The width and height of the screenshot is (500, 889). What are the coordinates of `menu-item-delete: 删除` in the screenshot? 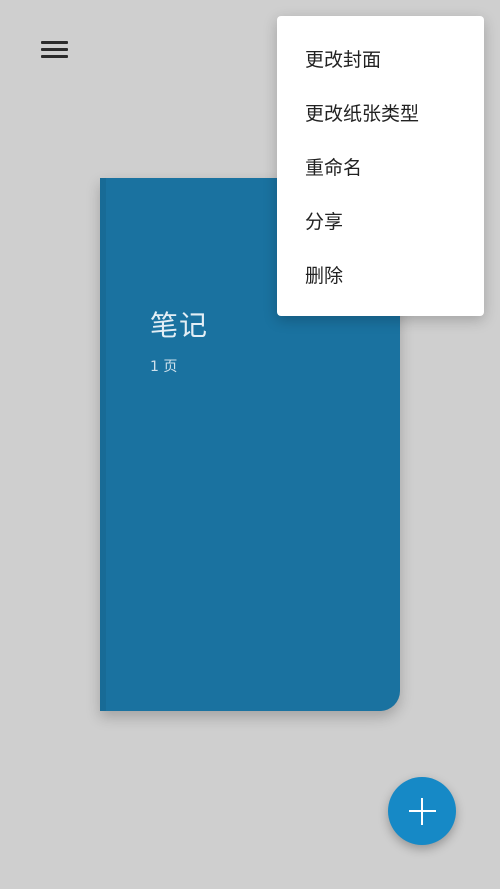 It's located at (380, 276).